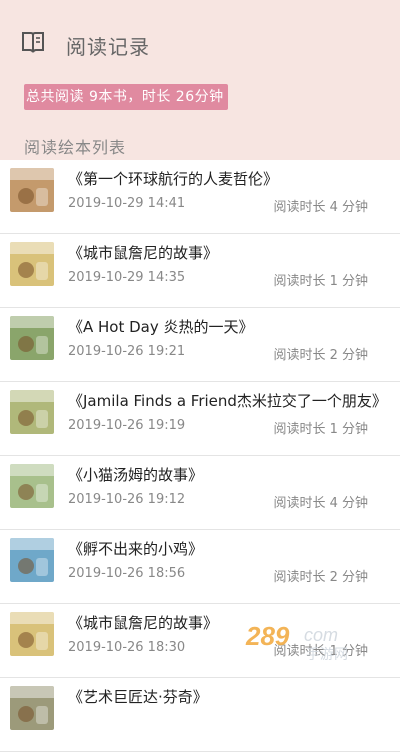 The height and width of the screenshot is (752, 400). I want to click on watermark-domain: com, so click(321, 635).